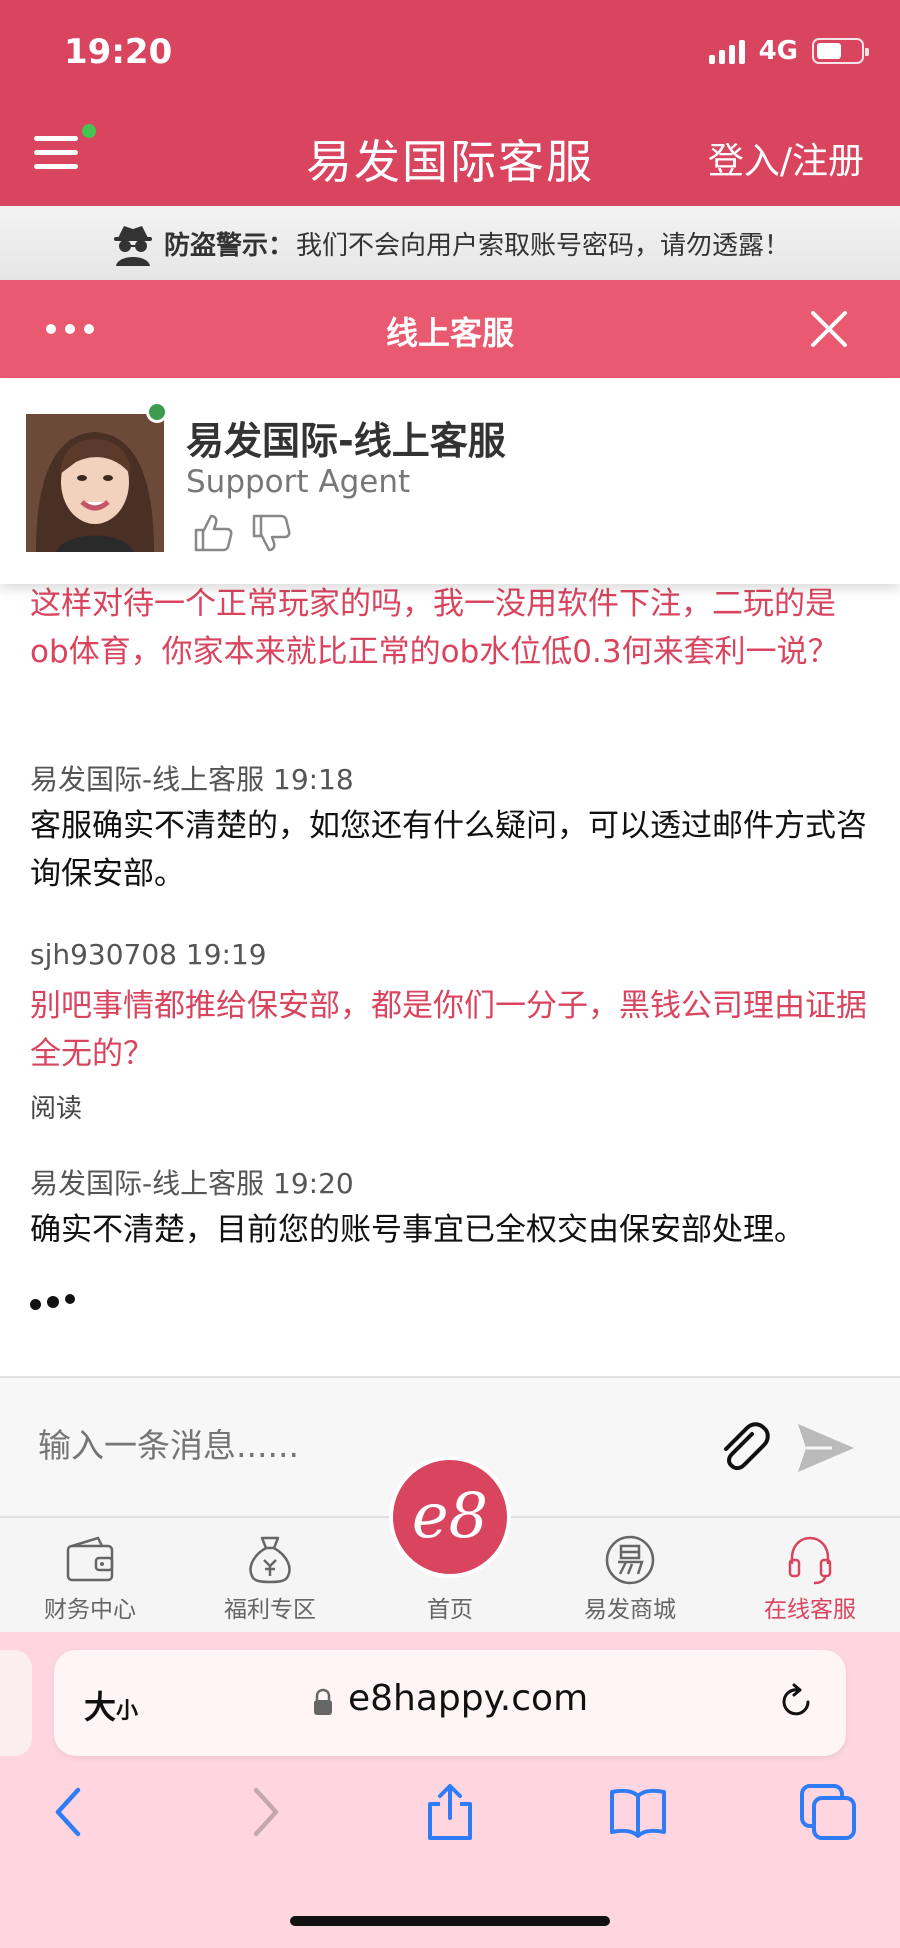 Image resolution: width=900 pixels, height=1948 pixels. Describe the element at coordinates (450, 481) in the screenshot. I see `agent-card: 易发国际-线上客服 Support Agent` at that location.